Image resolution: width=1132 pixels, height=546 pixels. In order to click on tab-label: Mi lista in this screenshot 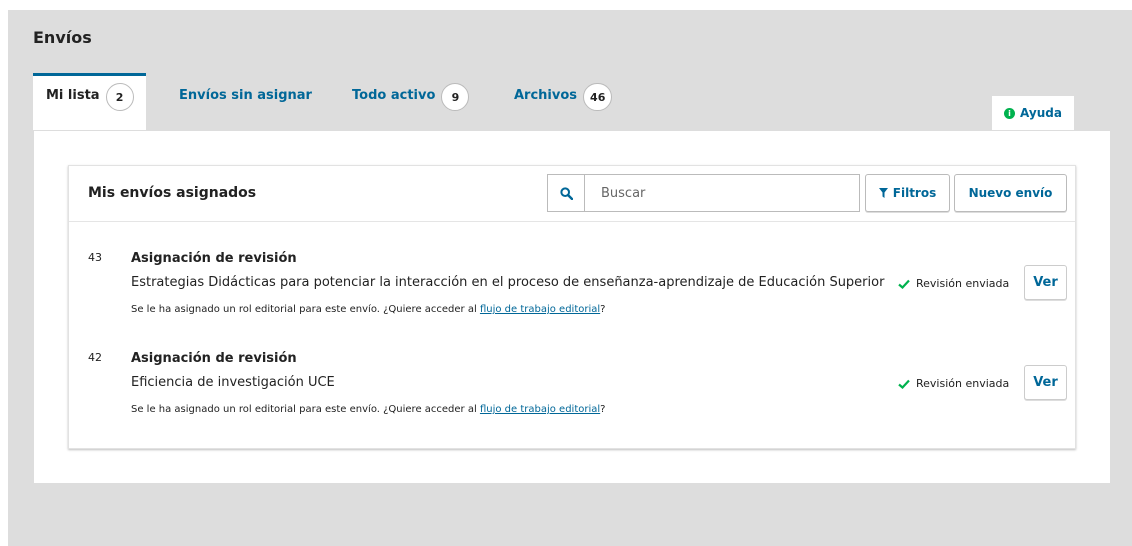, I will do `click(73, 95)`.